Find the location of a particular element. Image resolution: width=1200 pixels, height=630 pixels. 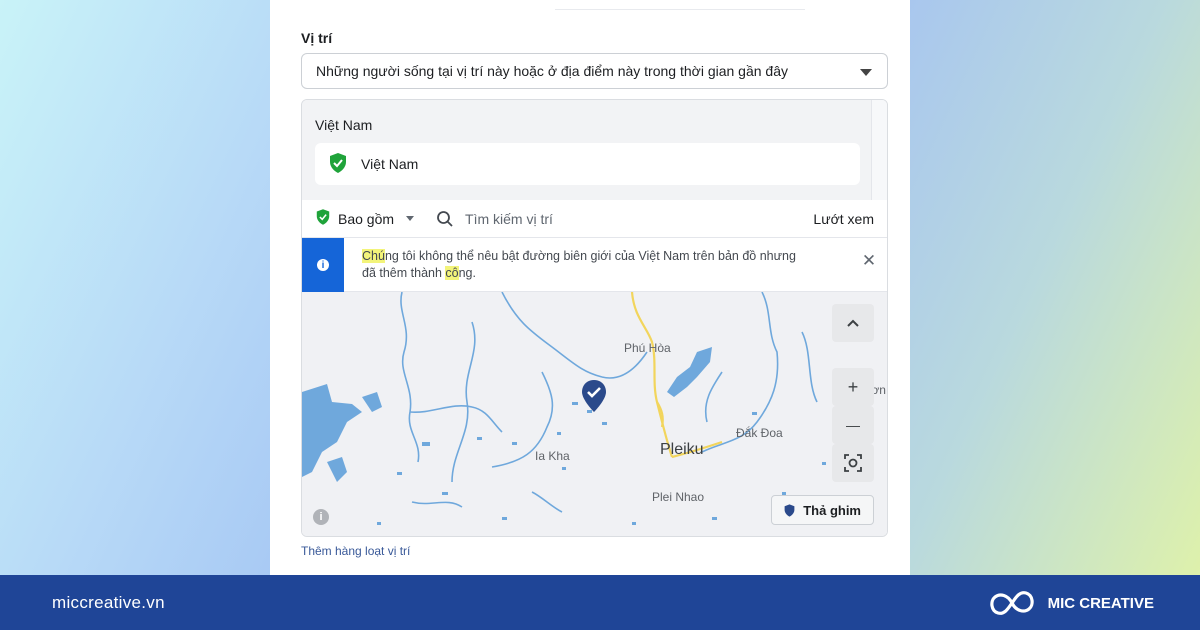

info-icon: i is located at coordinates (323, 265).